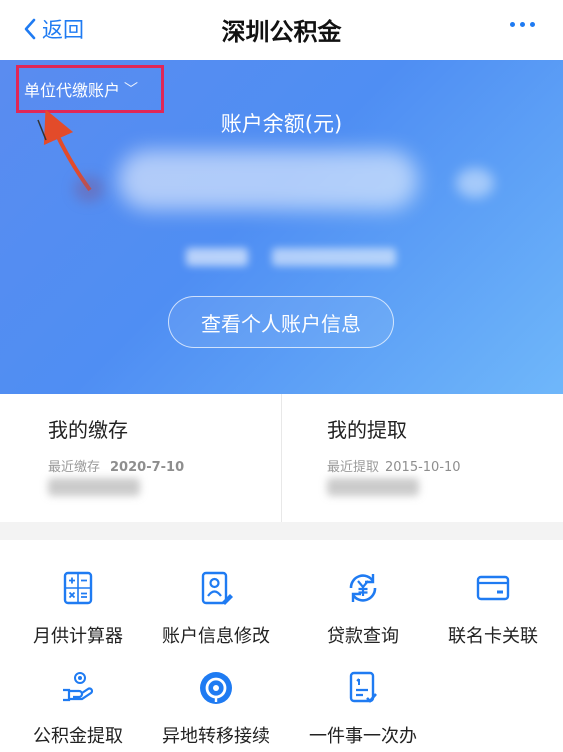  I want to click on deposit-recent-label: 最近缴存, so click(74, 467).